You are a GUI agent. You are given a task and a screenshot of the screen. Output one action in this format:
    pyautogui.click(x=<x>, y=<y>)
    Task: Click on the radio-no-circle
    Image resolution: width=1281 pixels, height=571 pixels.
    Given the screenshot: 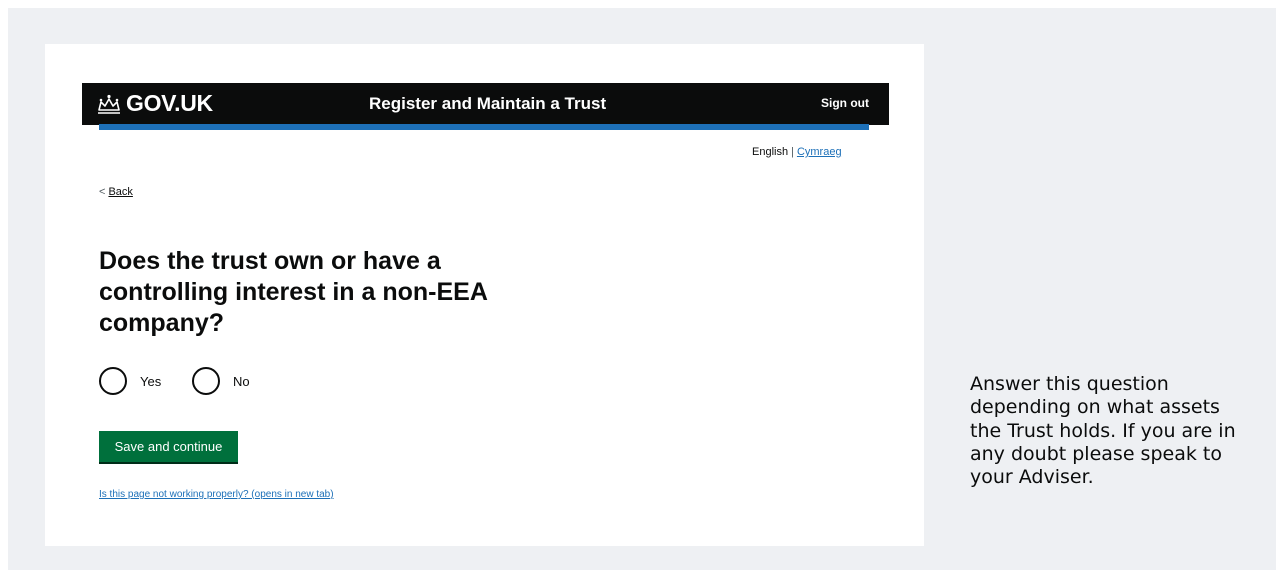 What is the action you would take?
    pyautogui.click(x=206, y=381)
    